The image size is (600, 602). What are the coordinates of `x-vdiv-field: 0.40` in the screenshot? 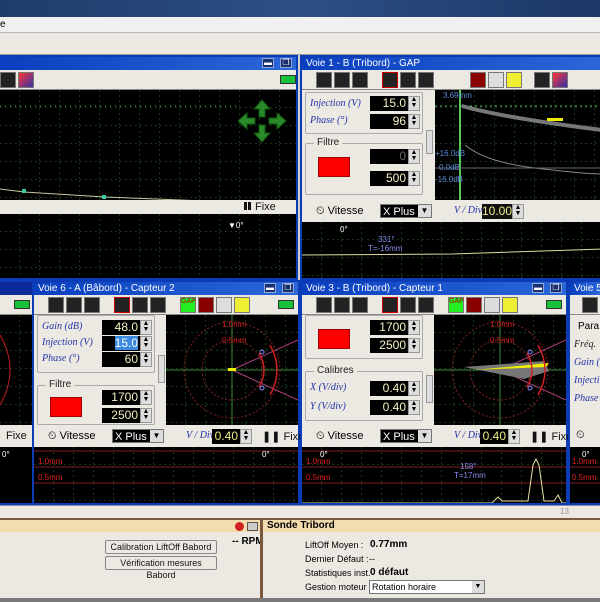 It's located at (389, 388).